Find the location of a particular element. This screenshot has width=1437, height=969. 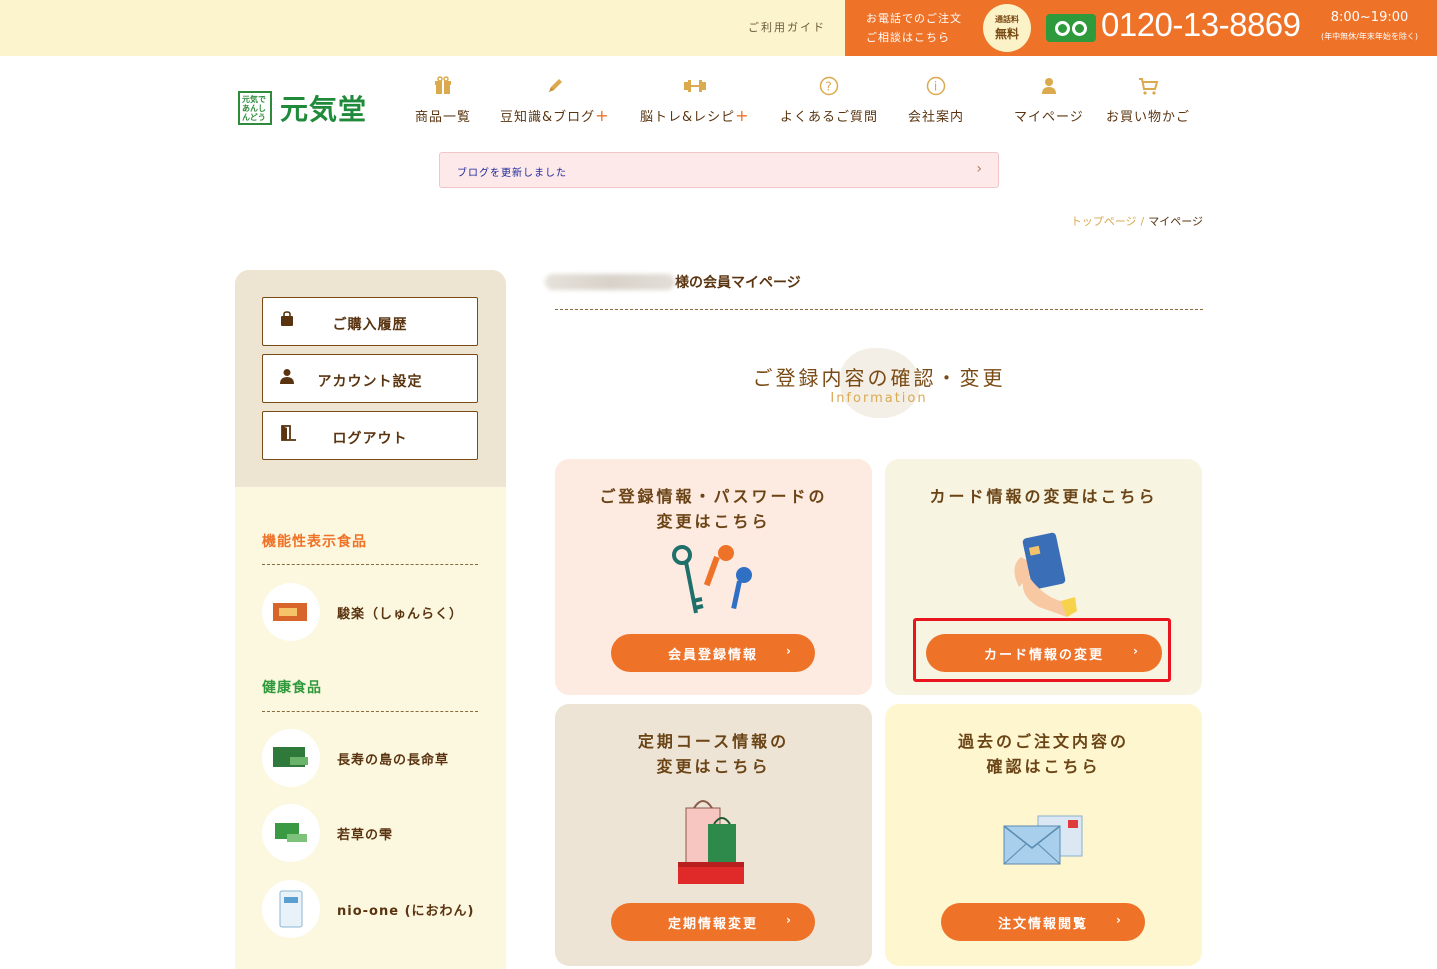

product-link-nio-one: nio-one (におわん) is located at coordinates (370, 909).